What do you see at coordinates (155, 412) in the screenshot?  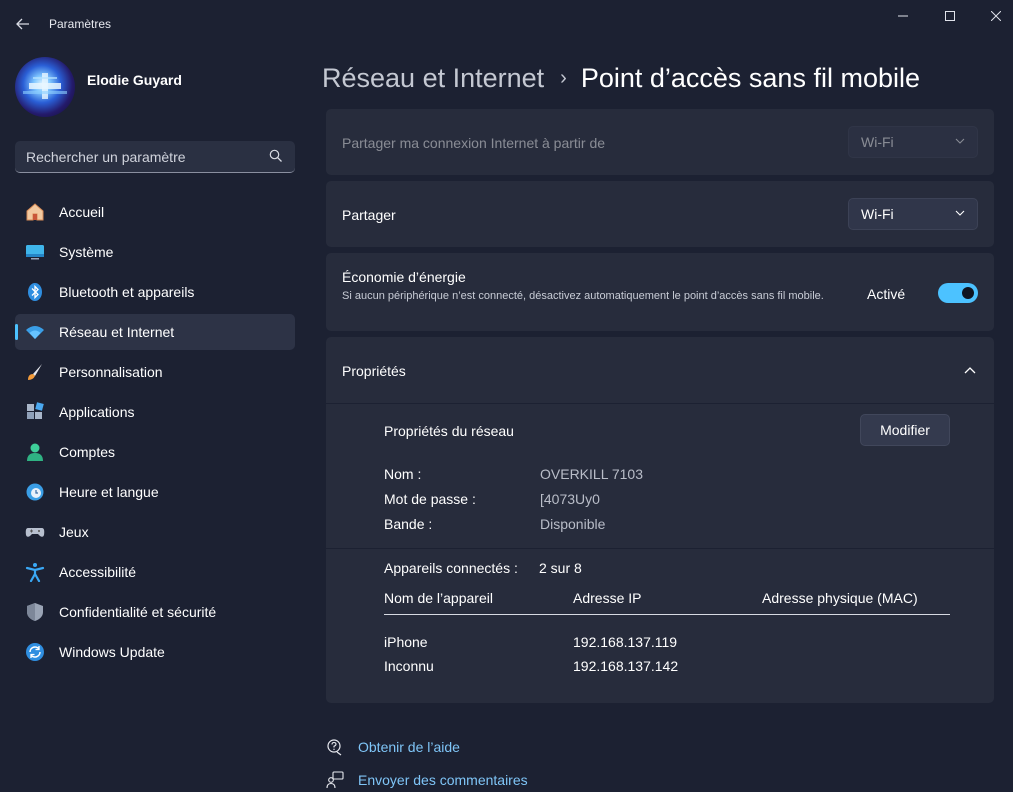 I see `sidebar-item-applications: Applications` at bounding box center [155, 412].